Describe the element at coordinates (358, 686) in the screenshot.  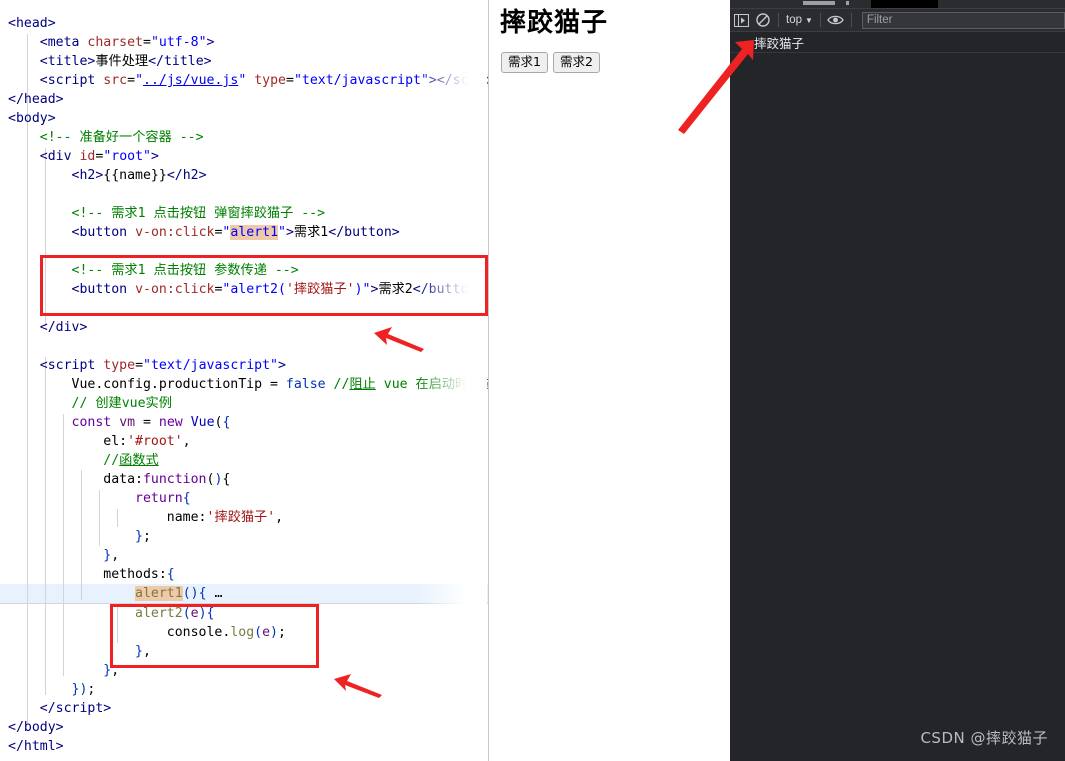
I see `arrow-to-alert2-method` at that location.